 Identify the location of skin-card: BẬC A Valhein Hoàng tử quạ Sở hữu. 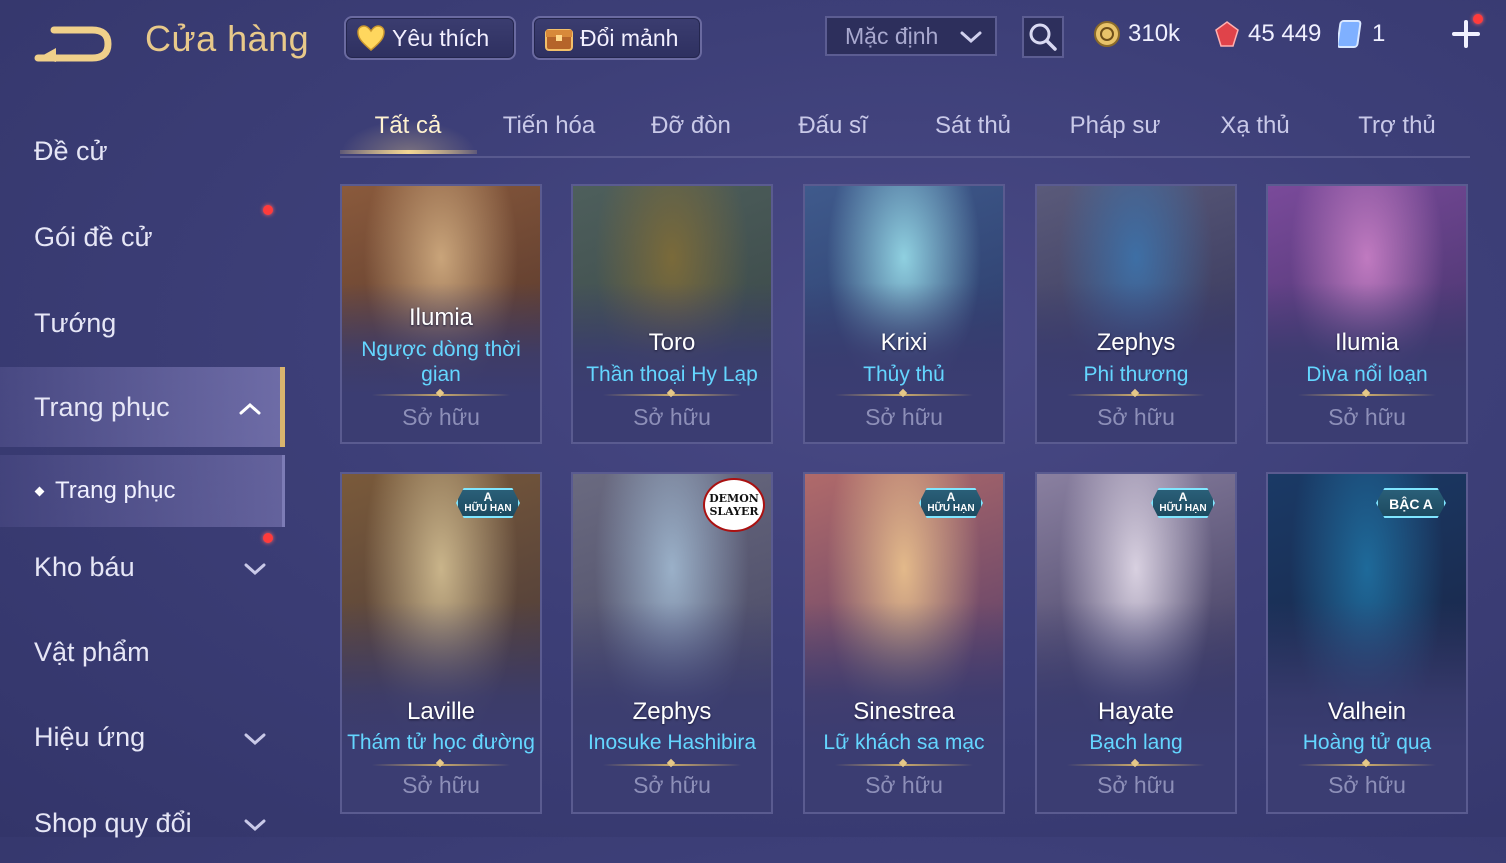
(1367, 643).